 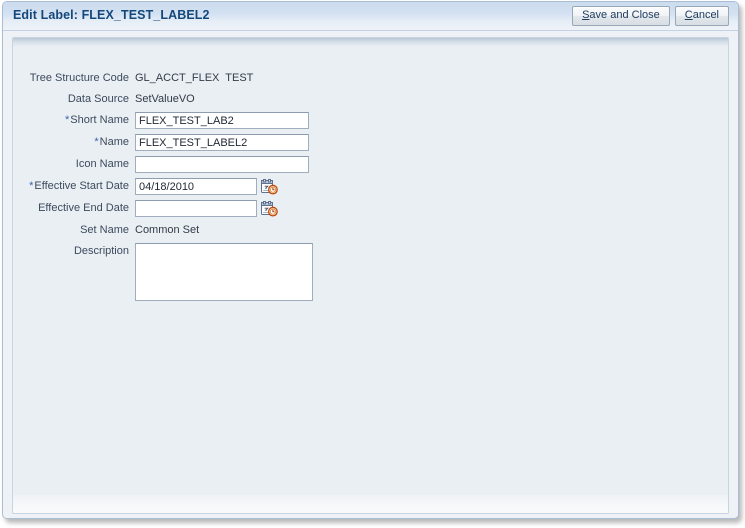 What do you see at coordinates (81, 186) in the screenshot?
I see `effective-start-date-label-text: Effective Start Date` at bounding box center [81, 186].